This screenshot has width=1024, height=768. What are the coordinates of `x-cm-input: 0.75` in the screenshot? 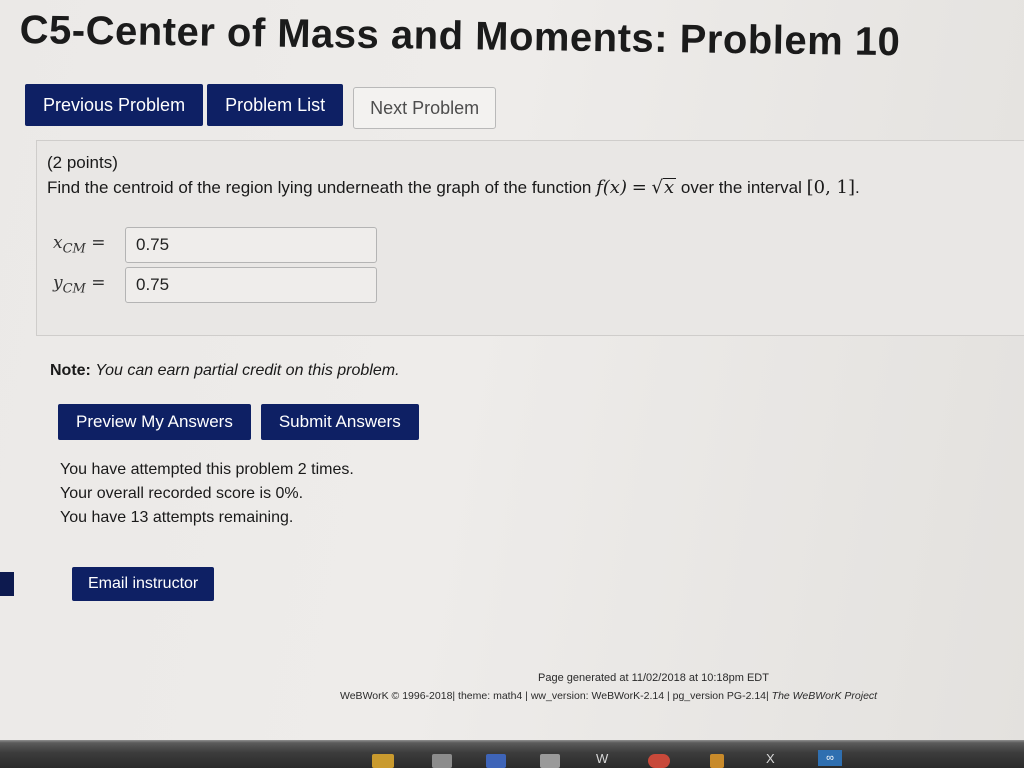 It's located at (251, 245).